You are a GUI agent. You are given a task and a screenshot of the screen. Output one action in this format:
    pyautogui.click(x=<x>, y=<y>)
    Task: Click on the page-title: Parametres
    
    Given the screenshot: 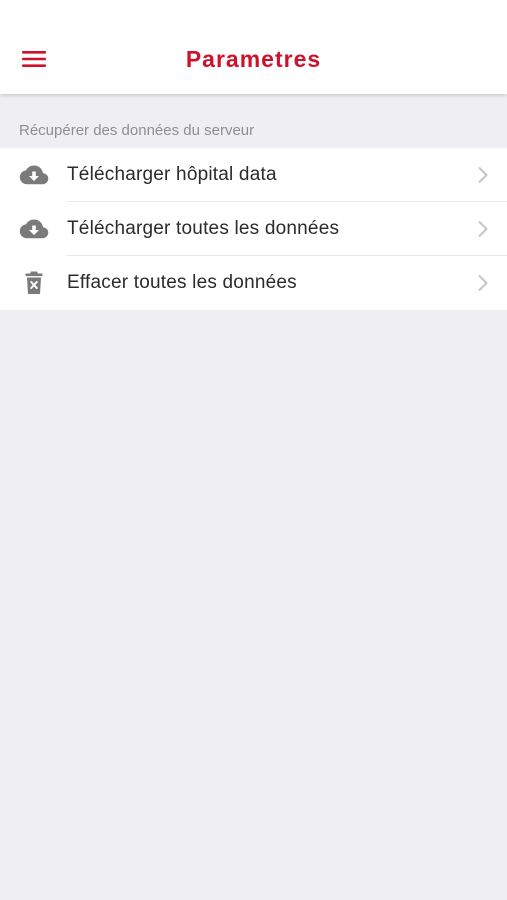 What is the action you would take?
    pyautogui.click(x=253, y=59)
    